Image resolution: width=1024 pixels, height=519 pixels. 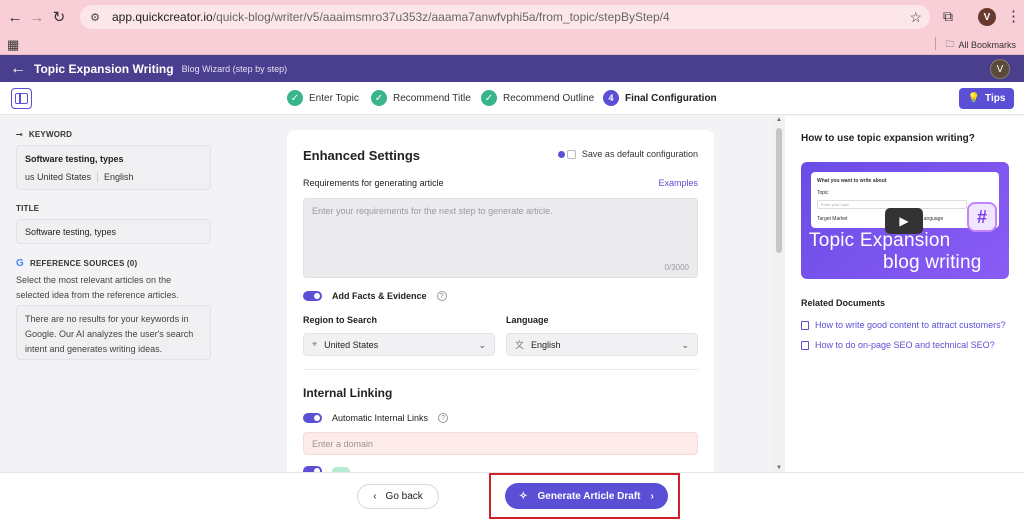 I want to click on region-value: United States, so click(x=351, y=344).